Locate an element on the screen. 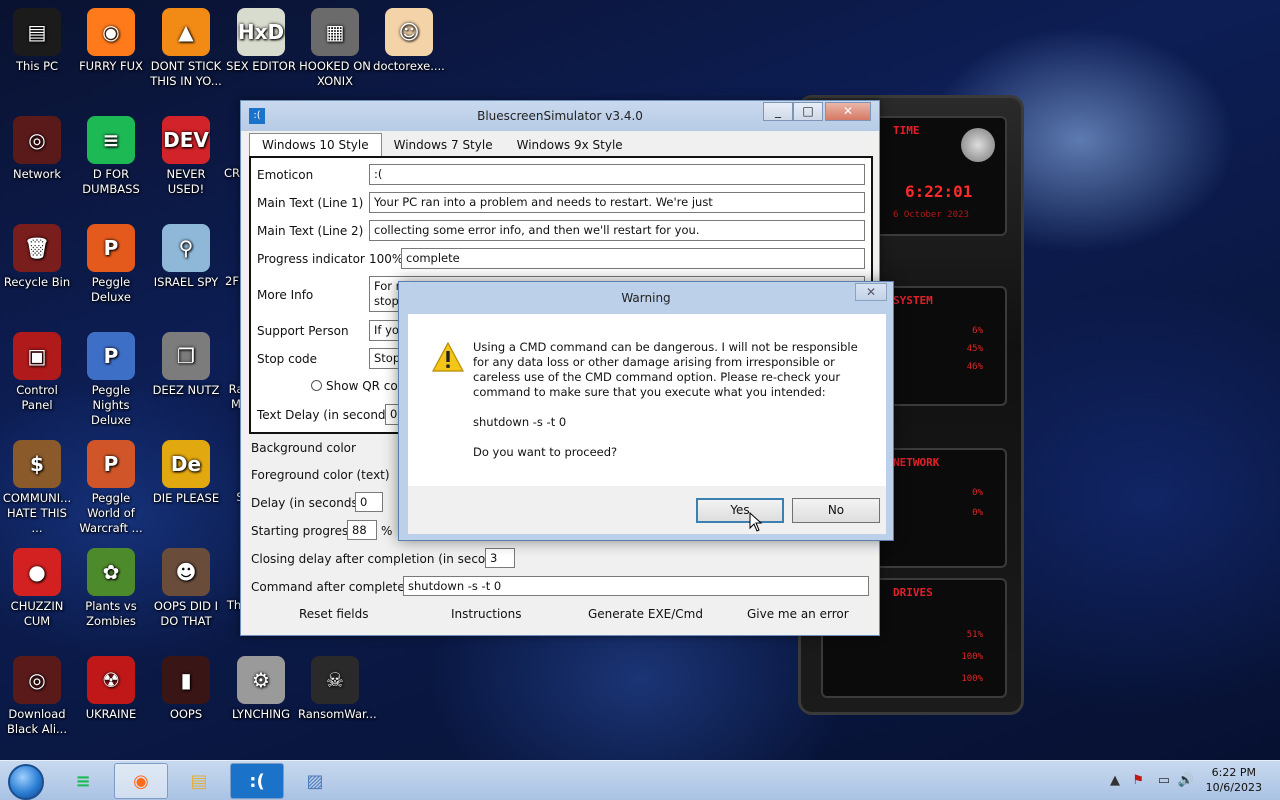 The height and width of the screenshot is (800, 1280). desktop-icon: ◉ FURRY FUX is located at coordinates (111, 41).